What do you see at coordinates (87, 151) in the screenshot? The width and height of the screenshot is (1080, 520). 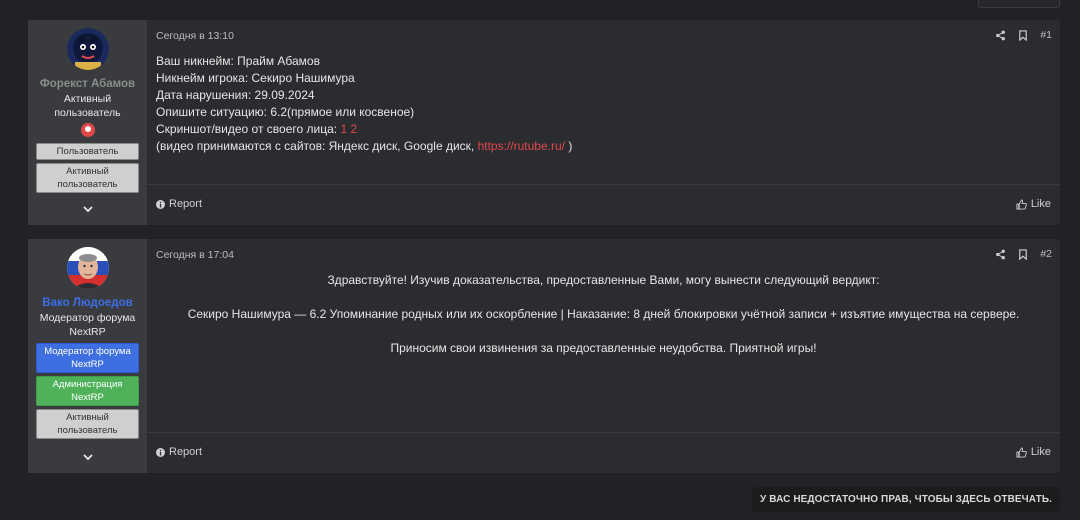 I see `user-banner-user: Пользователь` at bounding box center [87, 151].